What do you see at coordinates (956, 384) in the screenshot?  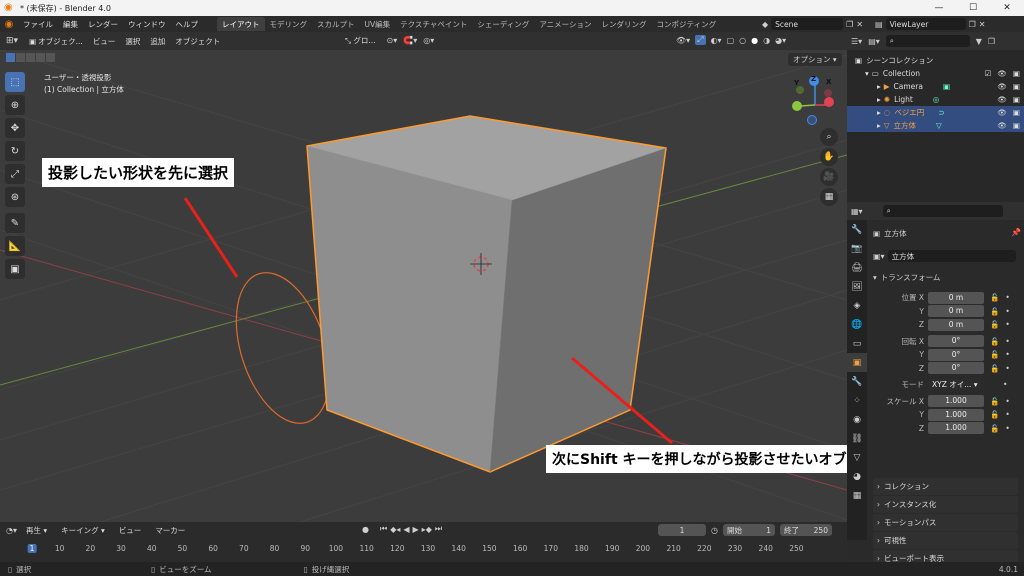 I see `rotation-mode-select: XYZ オイ... ▾` at bounding box center [956, 384].